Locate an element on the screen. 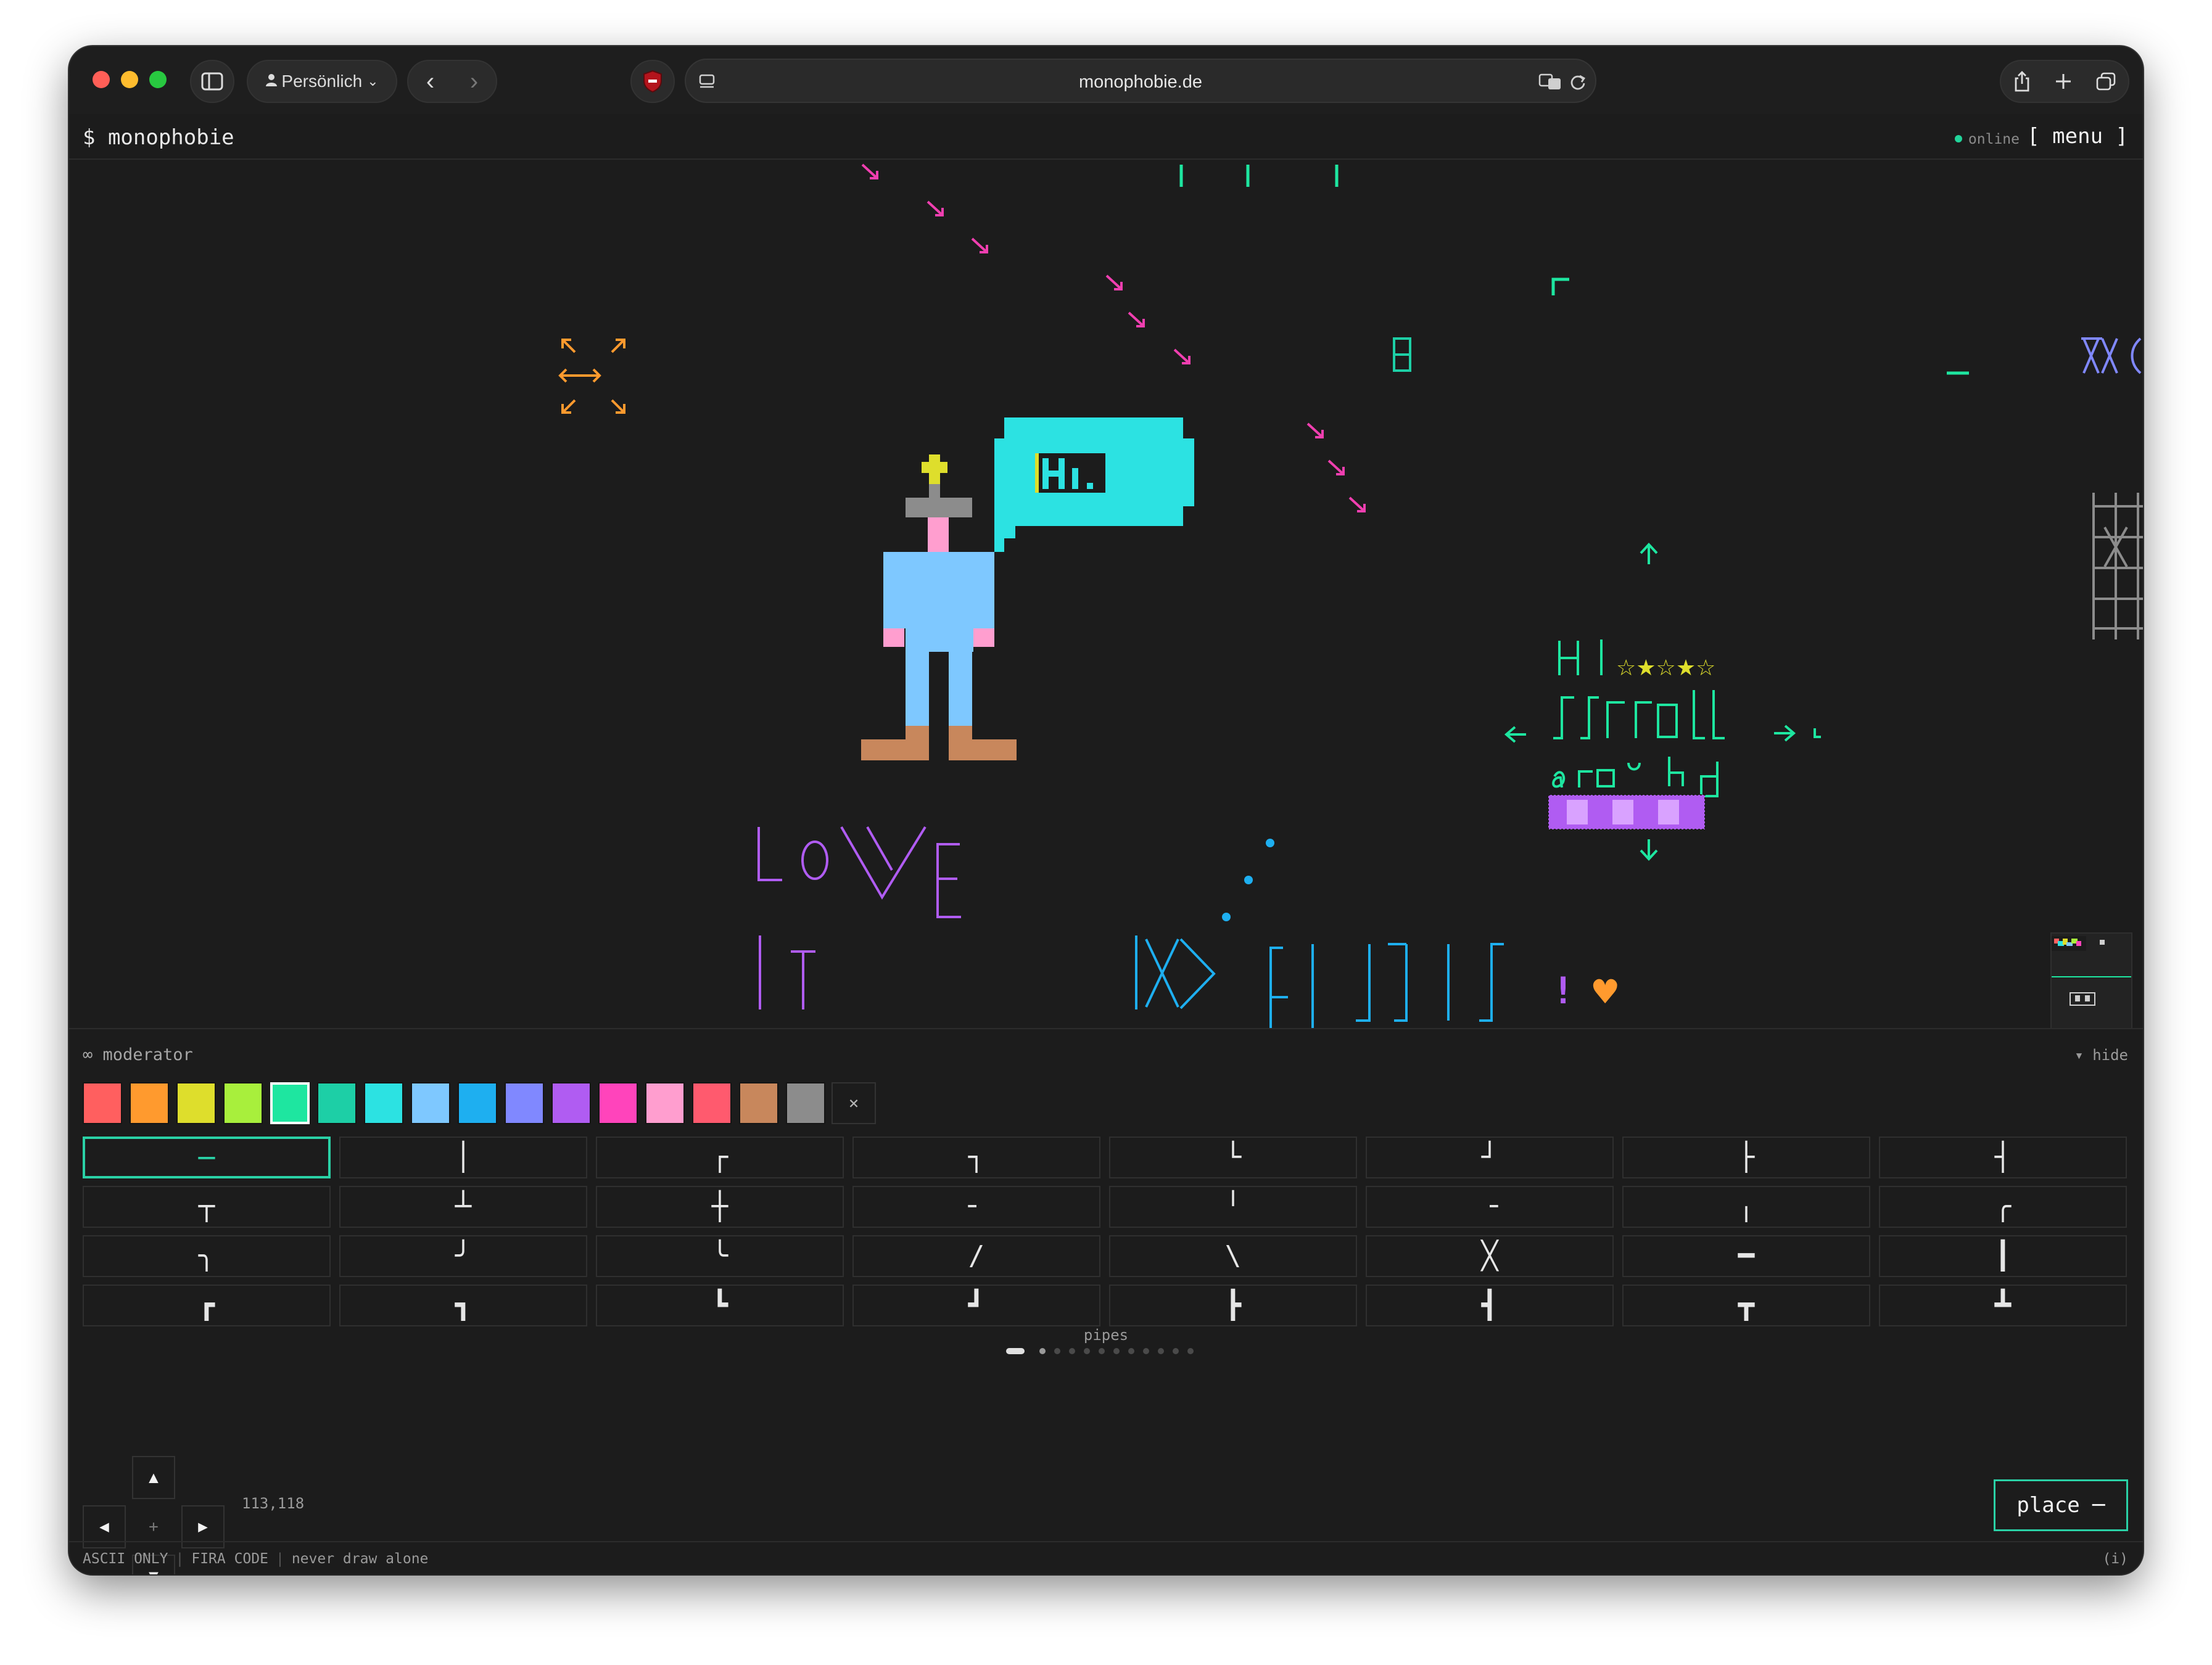 This screenshot has height=1665, width=2212. glyph-cell: ┬ is located at coordinates (207, 1207).